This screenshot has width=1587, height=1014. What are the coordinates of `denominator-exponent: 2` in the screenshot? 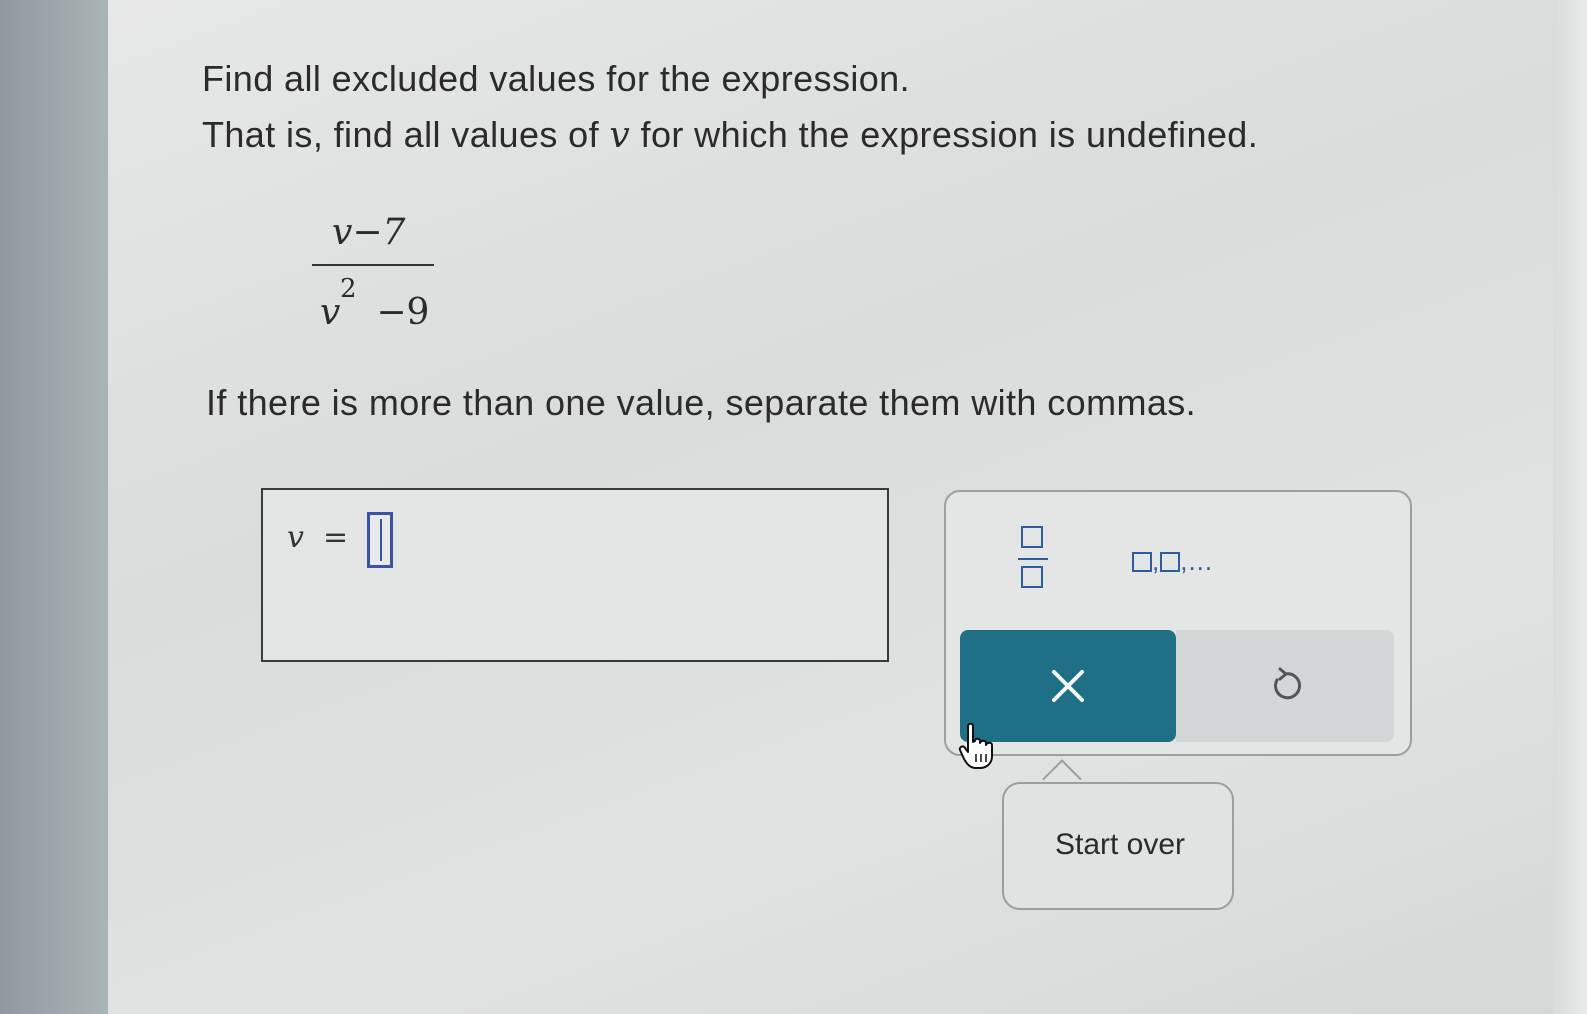 It's located at (348, 289).